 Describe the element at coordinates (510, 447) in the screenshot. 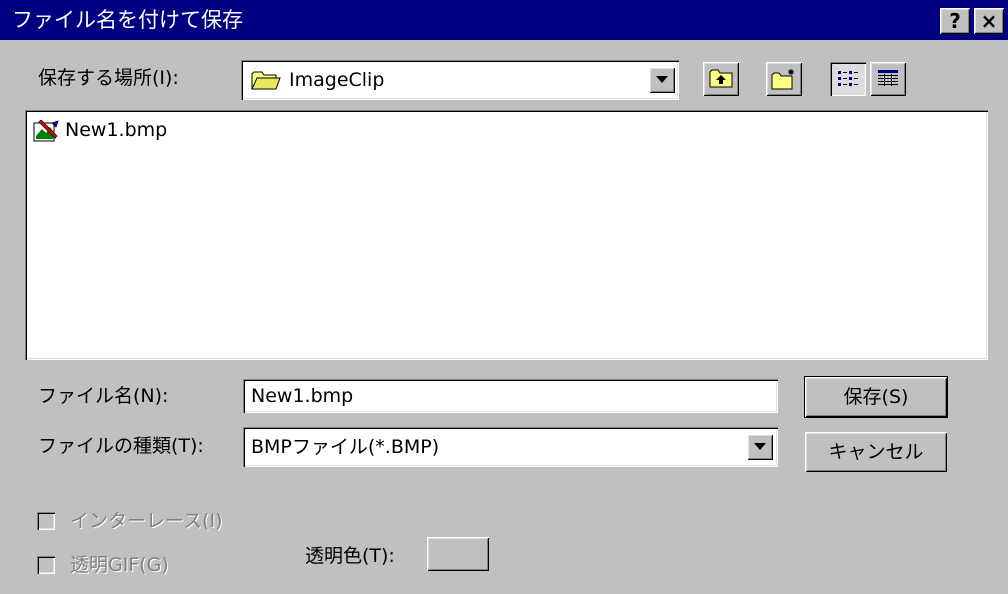

I see `filetype-combobox: BMPファイル(*.BMP)` at that location.